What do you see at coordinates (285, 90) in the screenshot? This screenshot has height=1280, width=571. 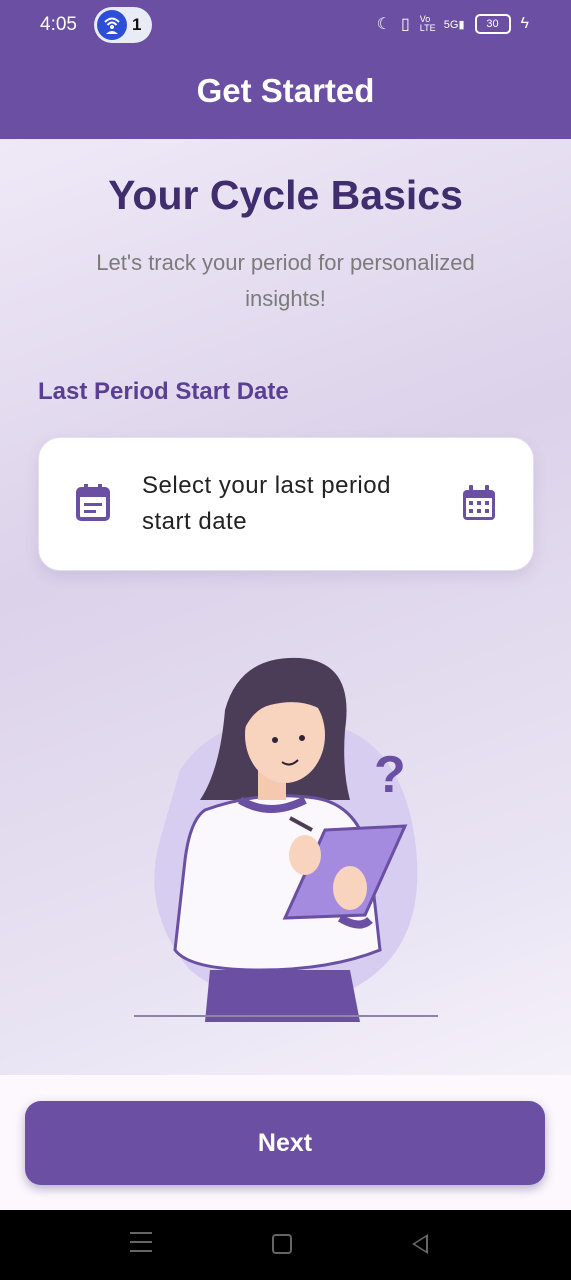 I see `page-title: Get Started` at bounding box center [285, 90].